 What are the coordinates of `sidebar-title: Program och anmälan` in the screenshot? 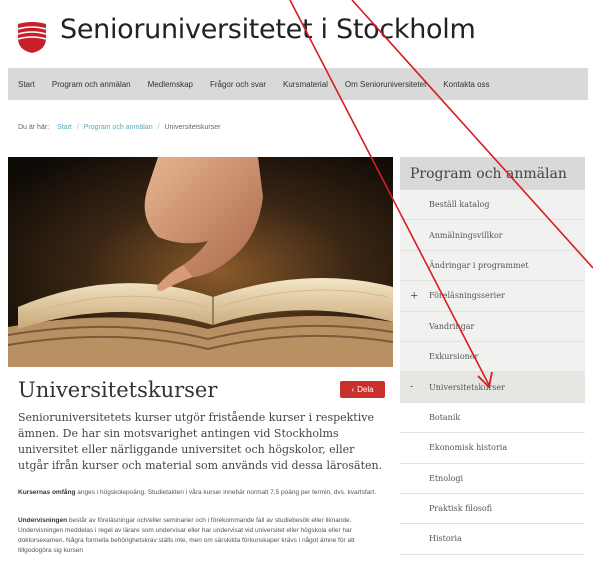 It's located at (492, 173).